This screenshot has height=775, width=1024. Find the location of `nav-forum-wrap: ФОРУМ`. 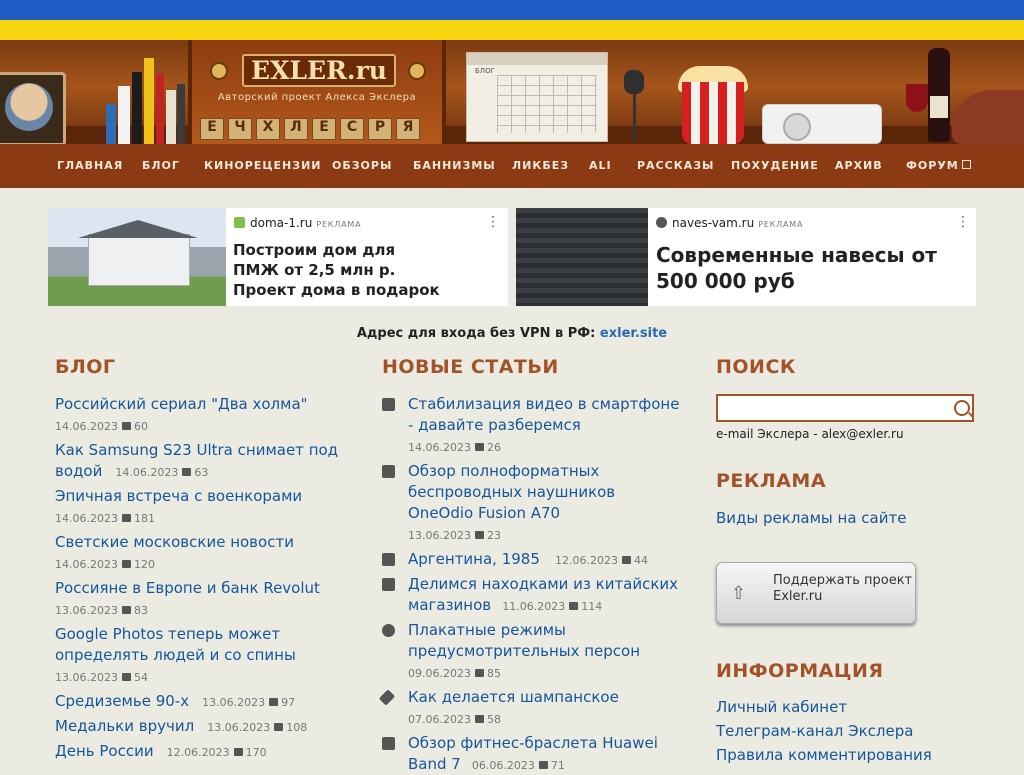

nav-forum-wrap: ФОРУМ is located at coordinates (938, 166).